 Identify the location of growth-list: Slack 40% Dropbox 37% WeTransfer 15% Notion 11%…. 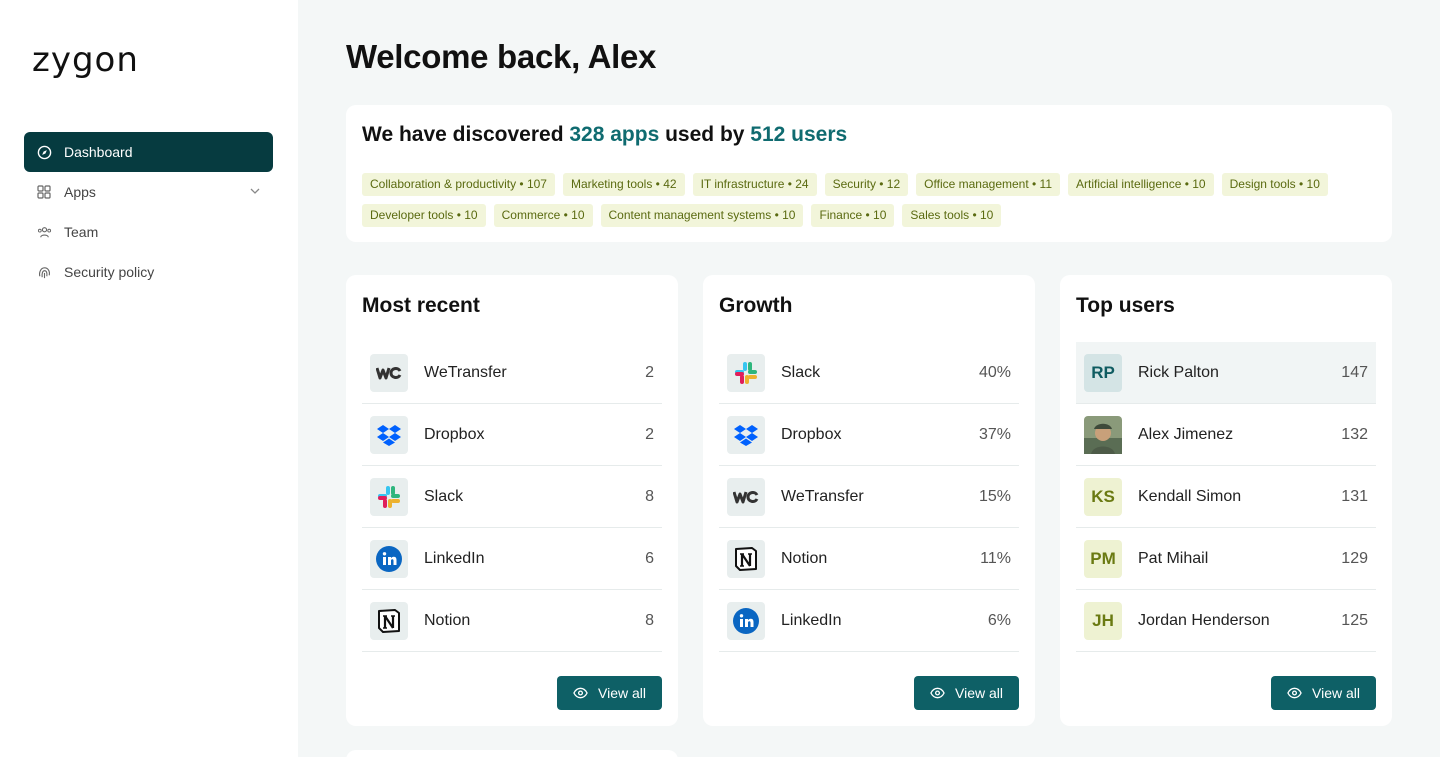
(869, 497).